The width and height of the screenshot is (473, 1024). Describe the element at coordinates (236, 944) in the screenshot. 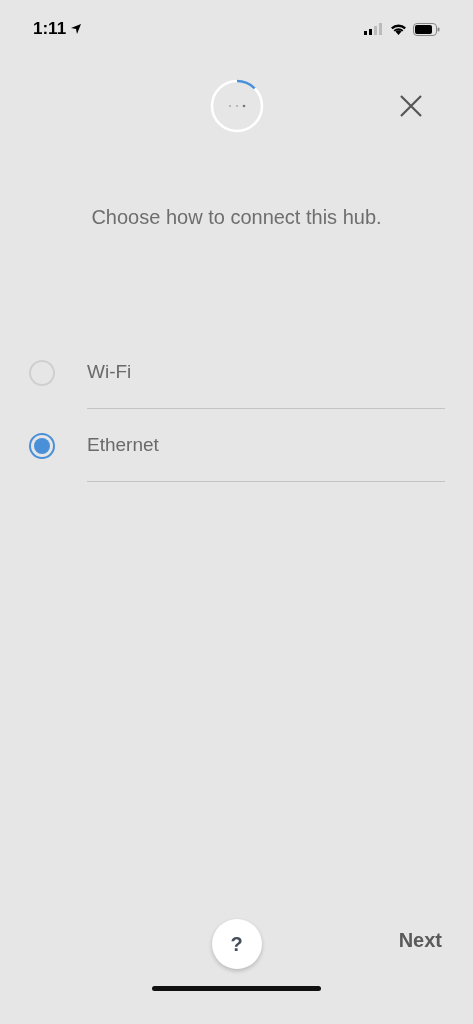

I see `help-button: ?` at that location.